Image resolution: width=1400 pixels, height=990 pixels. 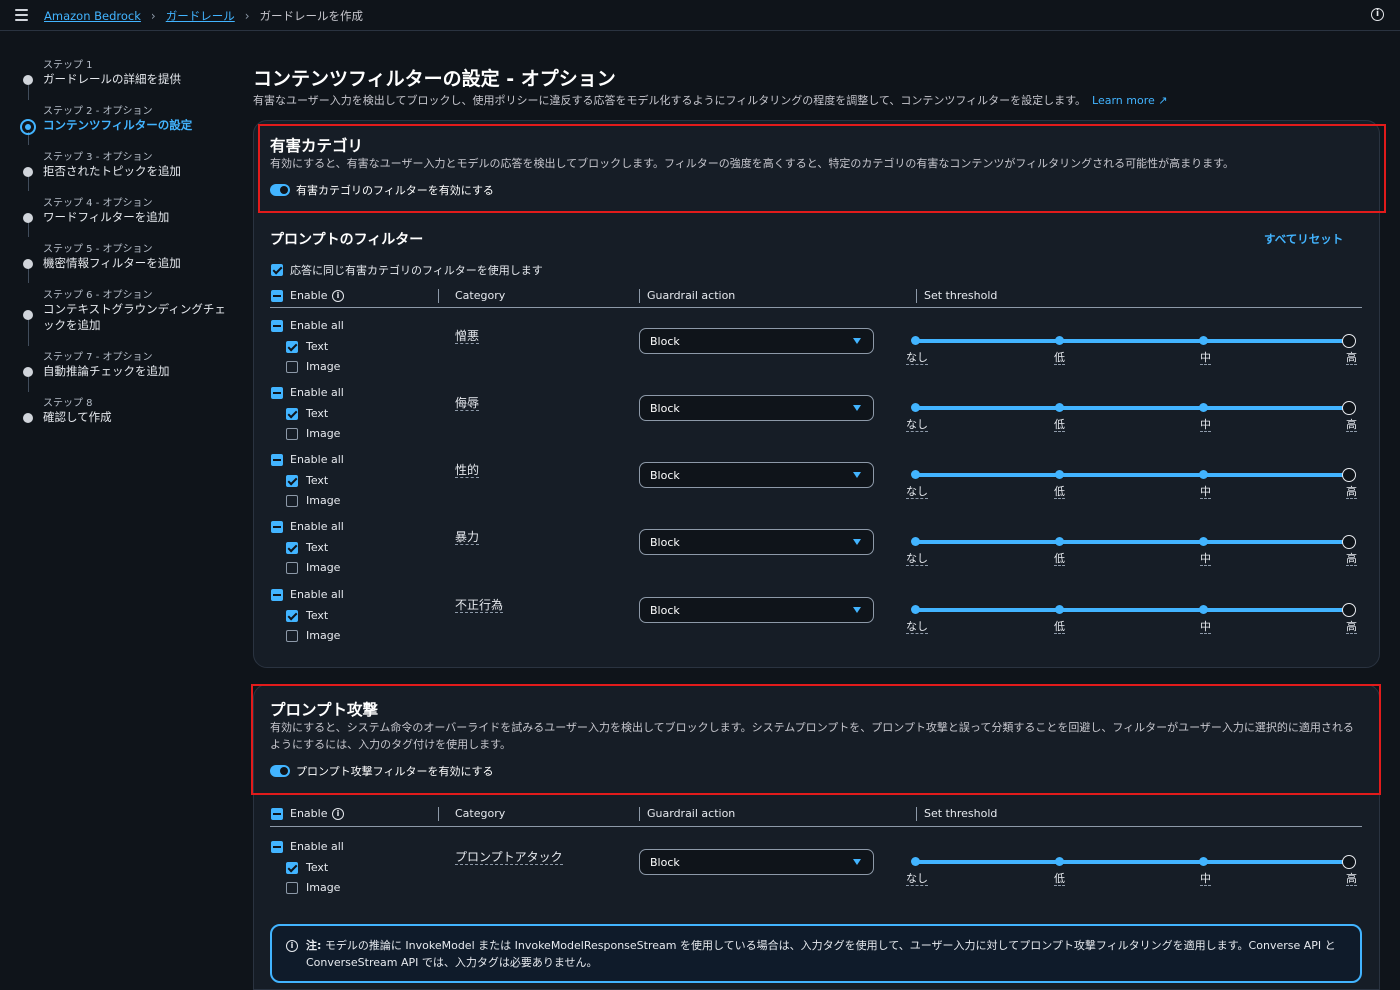 What do you see at coordinates (961, 813) in the screenshot?
I see `threshold-column-header: Set threshold` at bounding box center [961, 813].